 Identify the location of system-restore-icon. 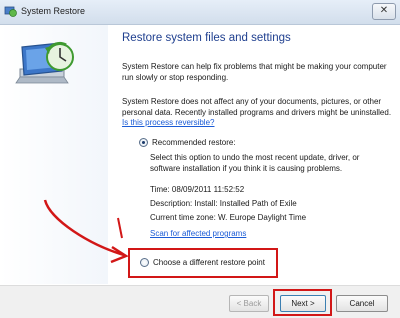
(10, 11).